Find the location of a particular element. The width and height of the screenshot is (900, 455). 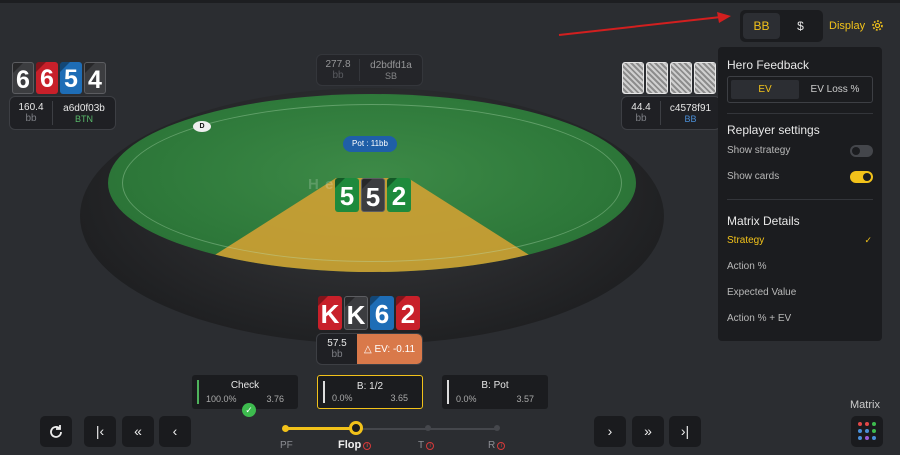

option-frequency: 100.0% is located at coordinates (221, 399).